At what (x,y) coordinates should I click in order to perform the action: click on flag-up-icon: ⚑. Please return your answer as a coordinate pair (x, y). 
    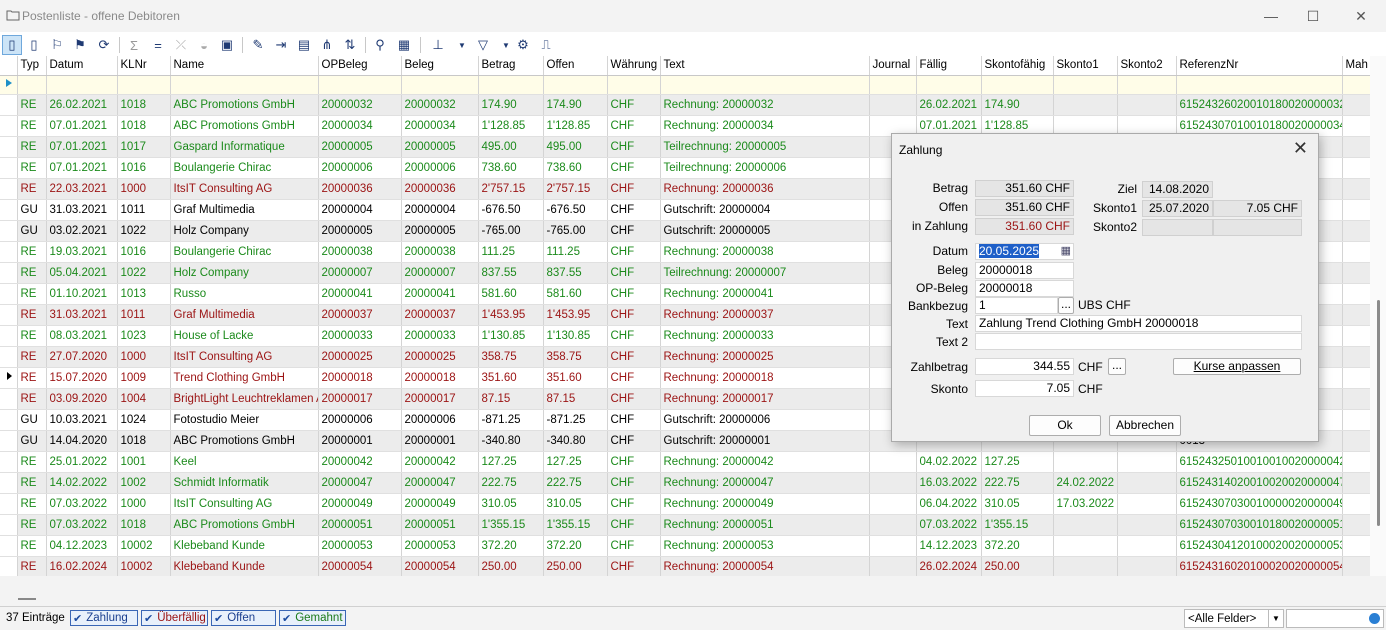
    Looking at the image, I should click on (80, 45).